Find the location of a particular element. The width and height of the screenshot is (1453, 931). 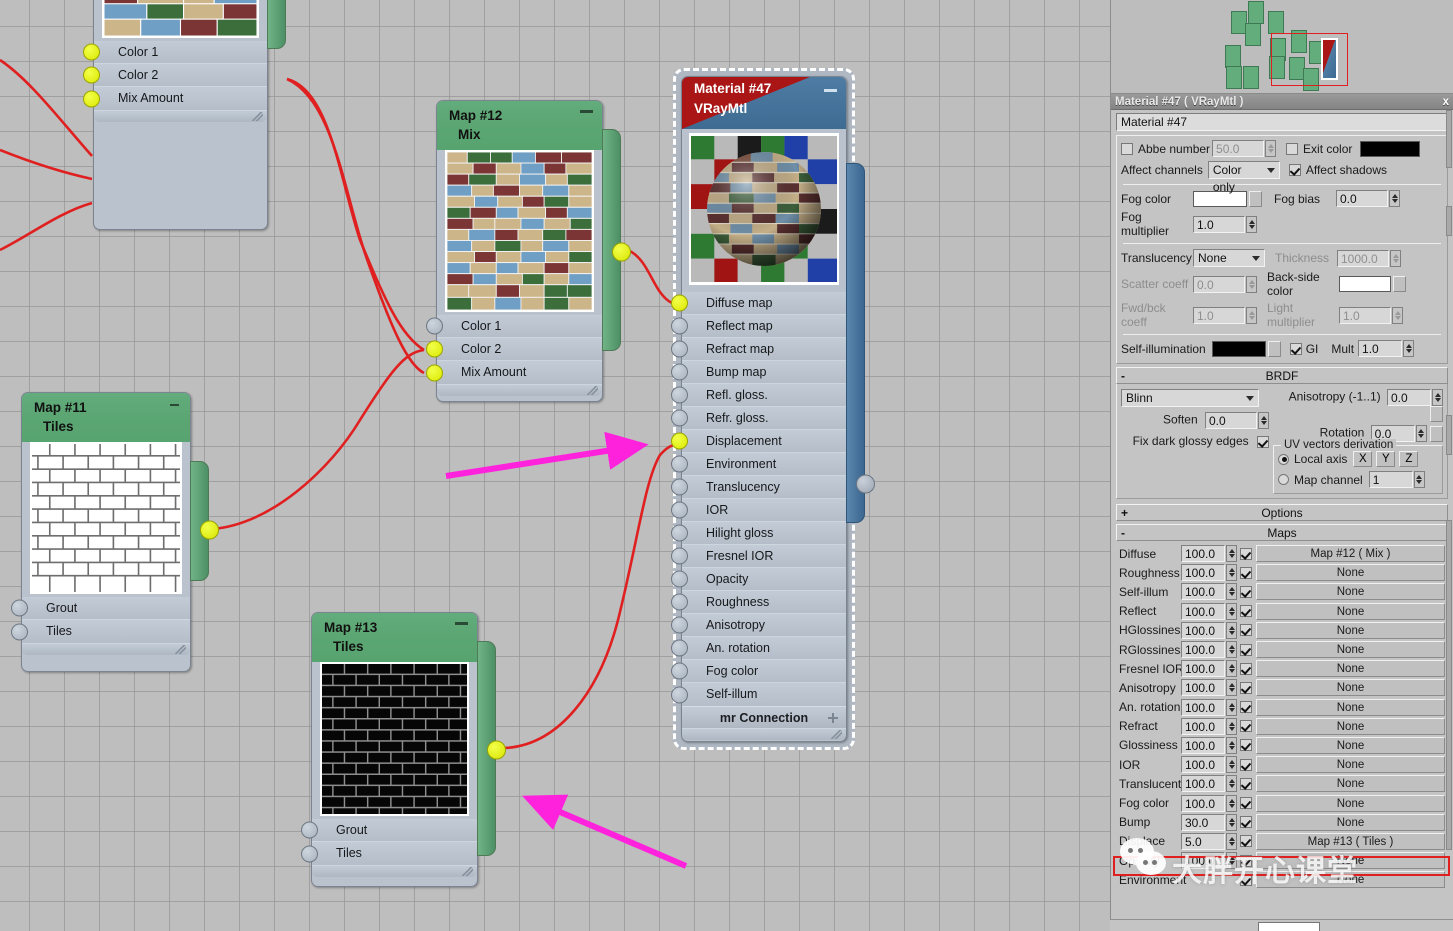

socket-grout: Grout is located at coordinates (100, 608).